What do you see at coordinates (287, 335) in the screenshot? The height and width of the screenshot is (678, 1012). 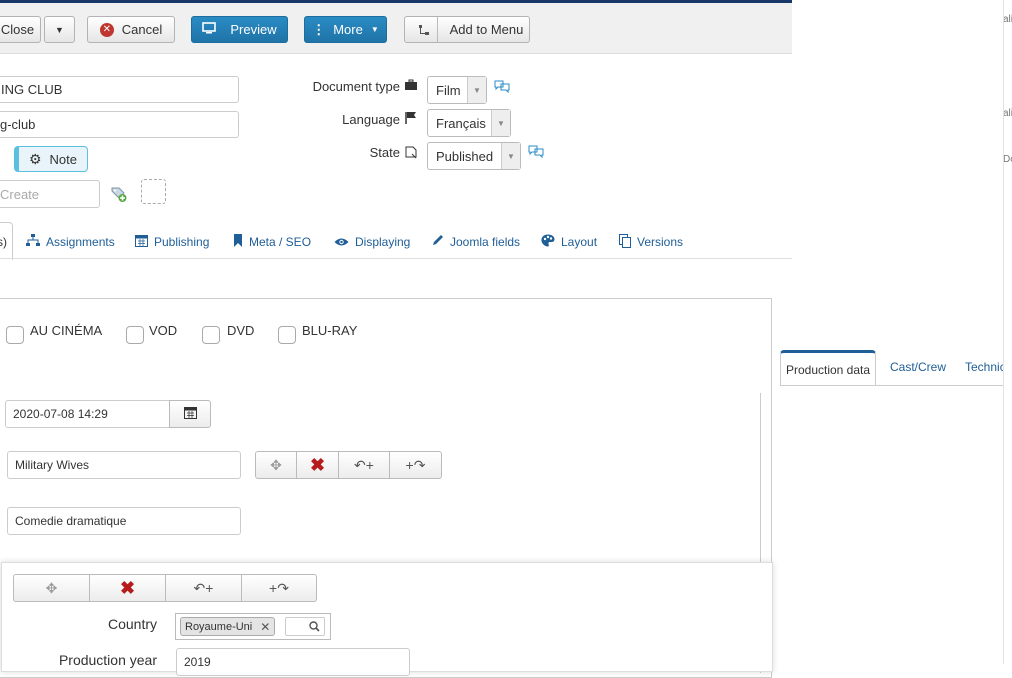 I see `checkbox-bluray` at bounding box center [287, 335].